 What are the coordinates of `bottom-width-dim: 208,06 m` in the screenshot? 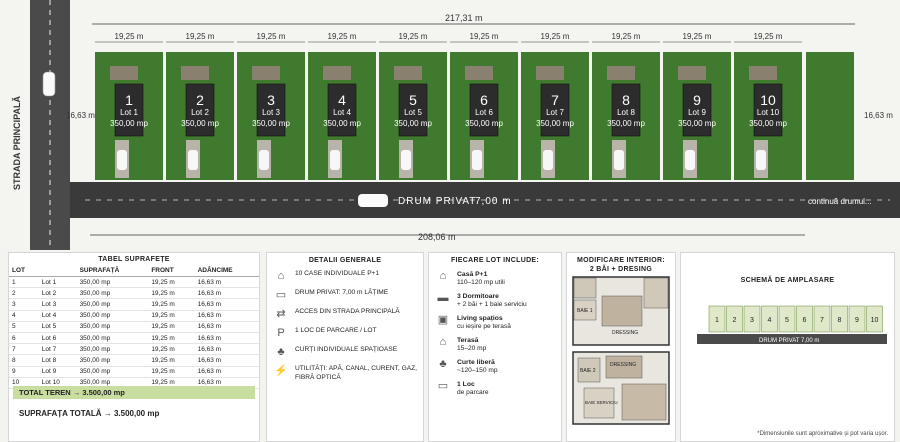 It's located at (437, 237).